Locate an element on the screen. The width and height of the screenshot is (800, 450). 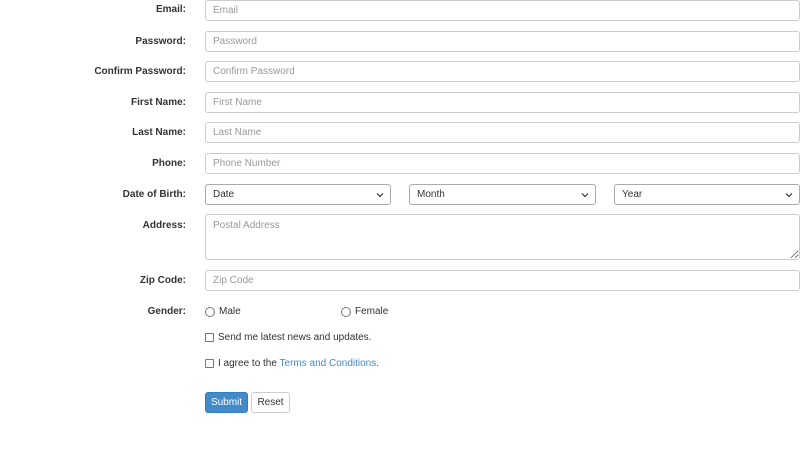
terms-link: Terms and Conditions is located at coordinates (328, 363).